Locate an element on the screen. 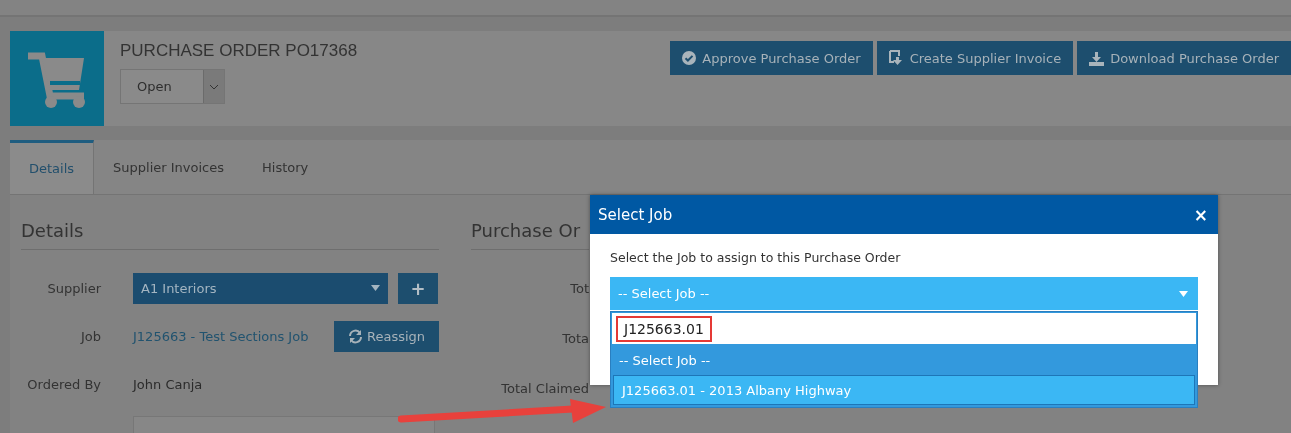  document-arrow-icon is located at coordinates (896, 58).